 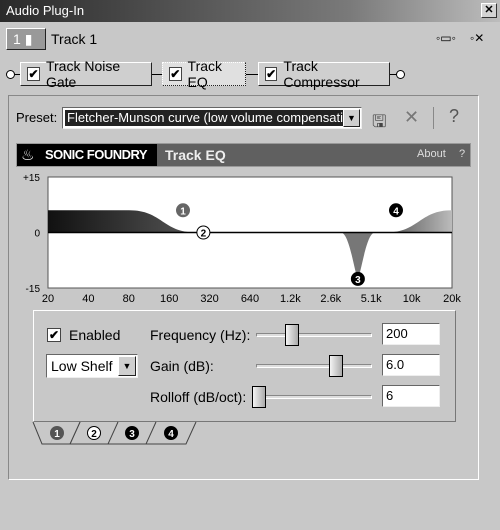 What do you see at coordinates (371, 299) in the screenshot?
I see `x-tick-label: 5.1k` at bounding box center [371, 299].